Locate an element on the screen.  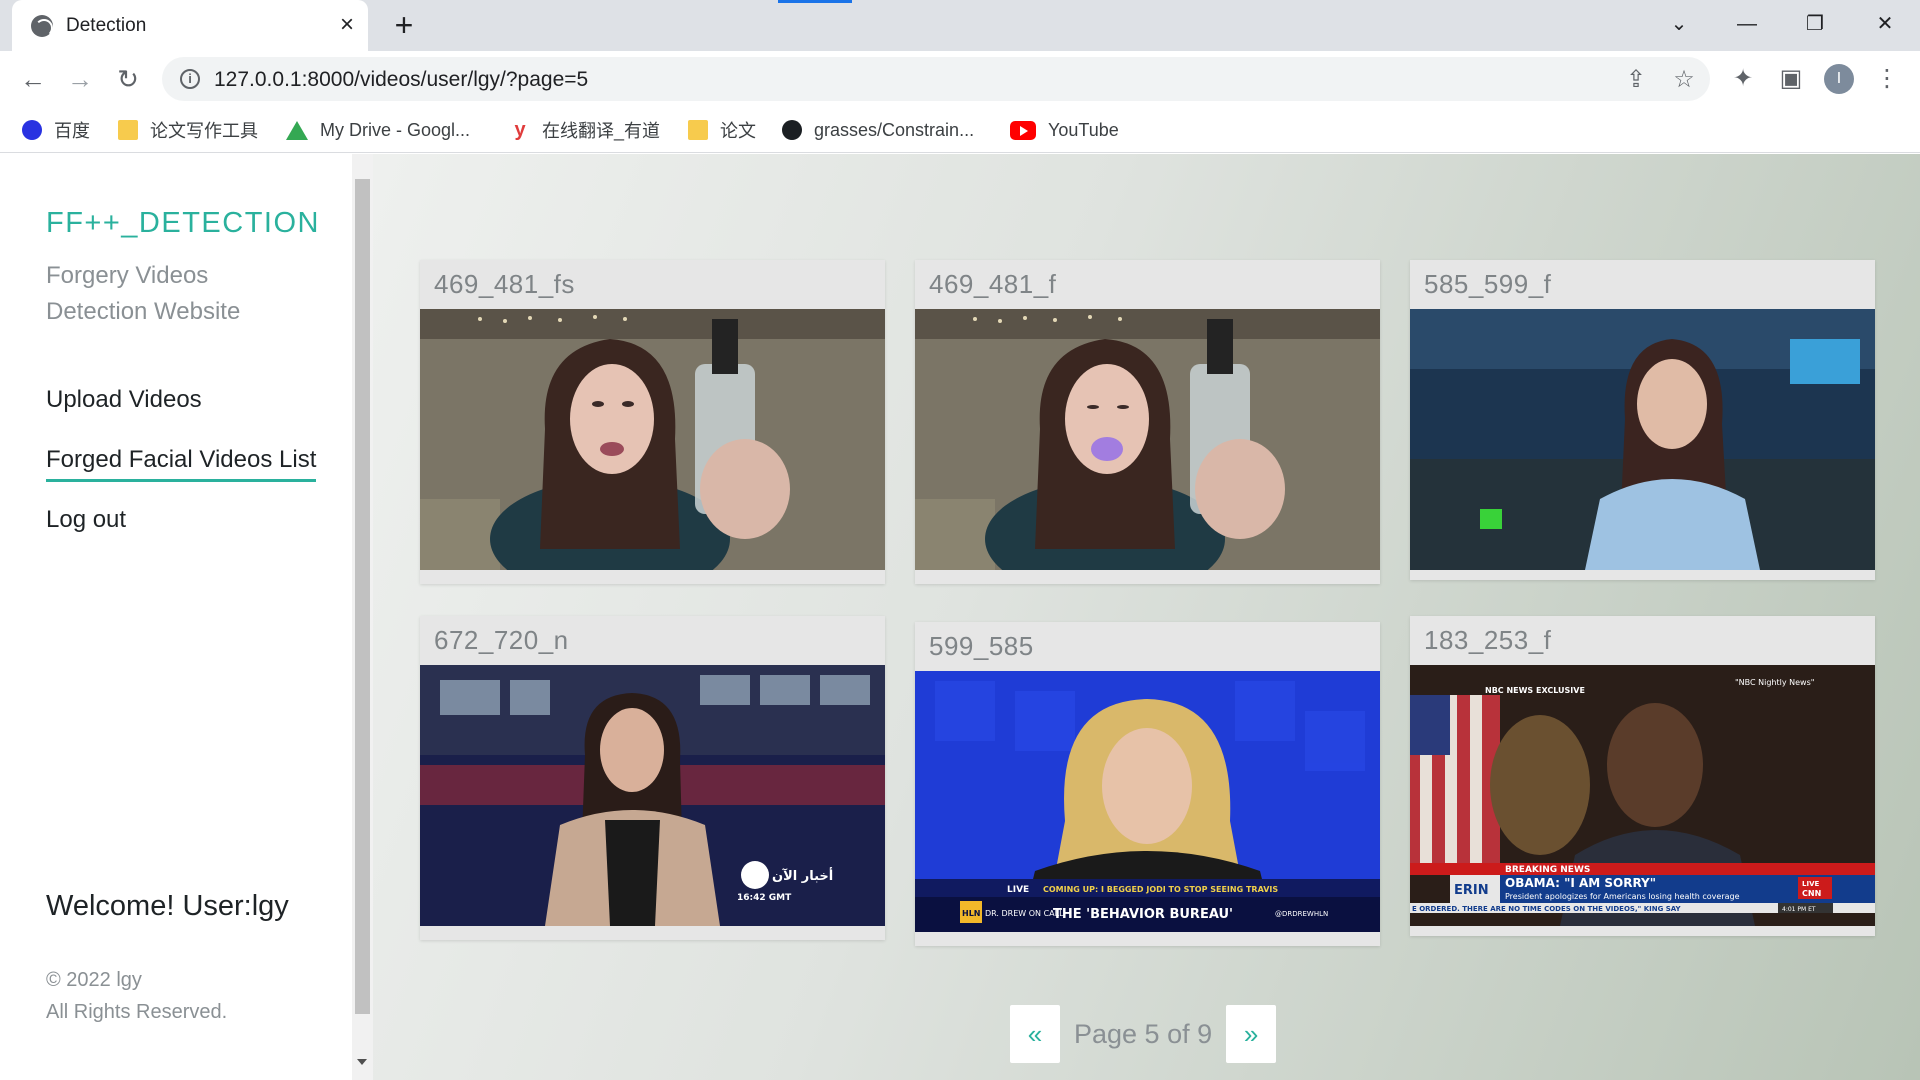
video-card: 469_481_f is located at coordinates (1147, 422).